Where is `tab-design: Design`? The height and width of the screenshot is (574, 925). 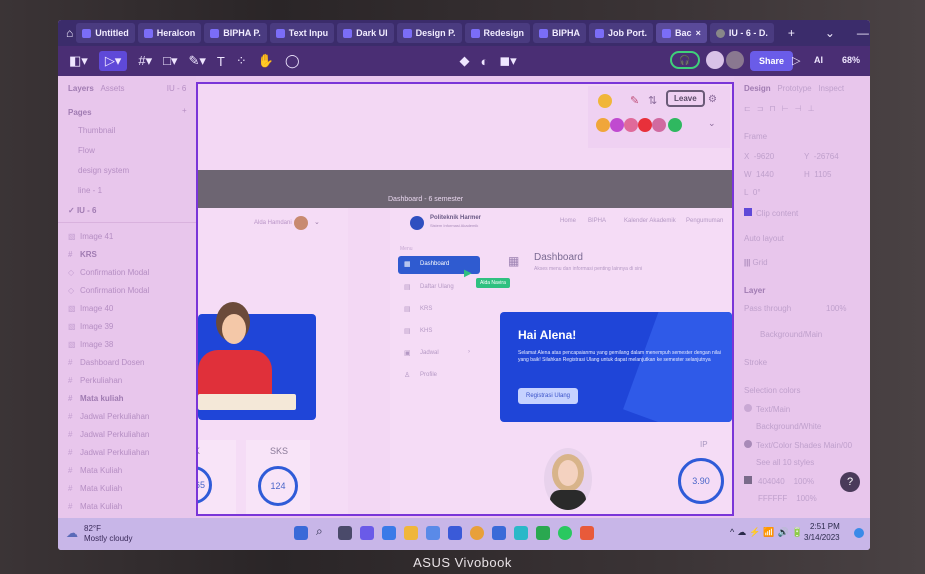
tab-design: Design is located at coordinates (757, 88).